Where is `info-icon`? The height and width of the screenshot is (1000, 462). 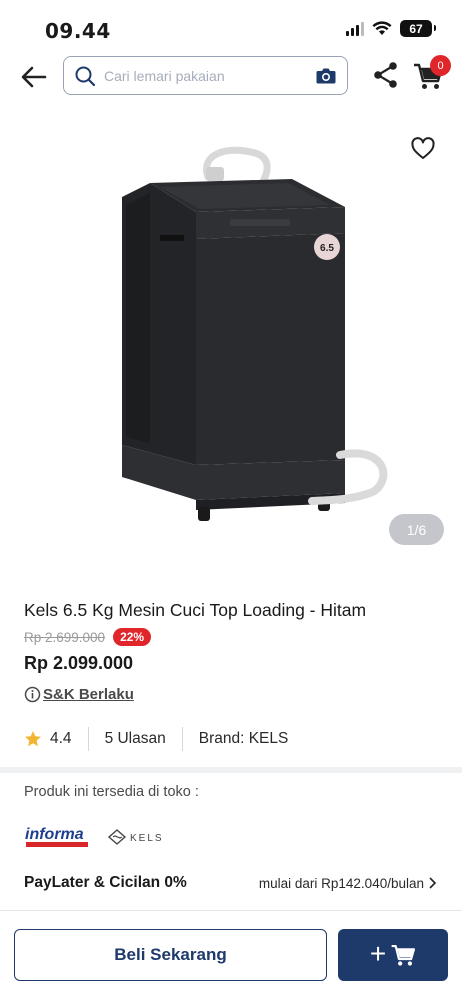
info-icon is located at coordinates (32, 694).